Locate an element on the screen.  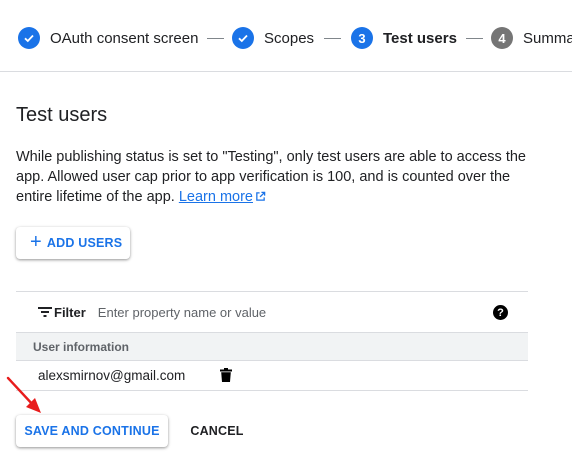
column-header-user-information: User information is located at coordinates (272, 347).